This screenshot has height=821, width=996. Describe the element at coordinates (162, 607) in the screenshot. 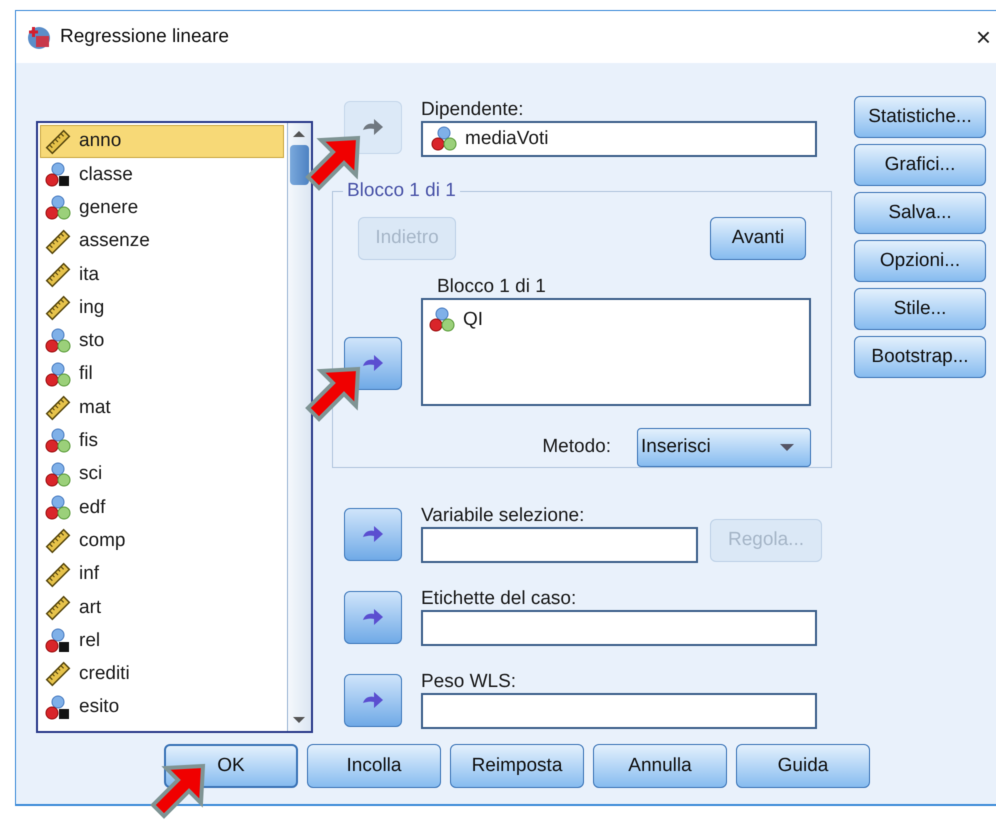

I see `variable-item: art` at that location.